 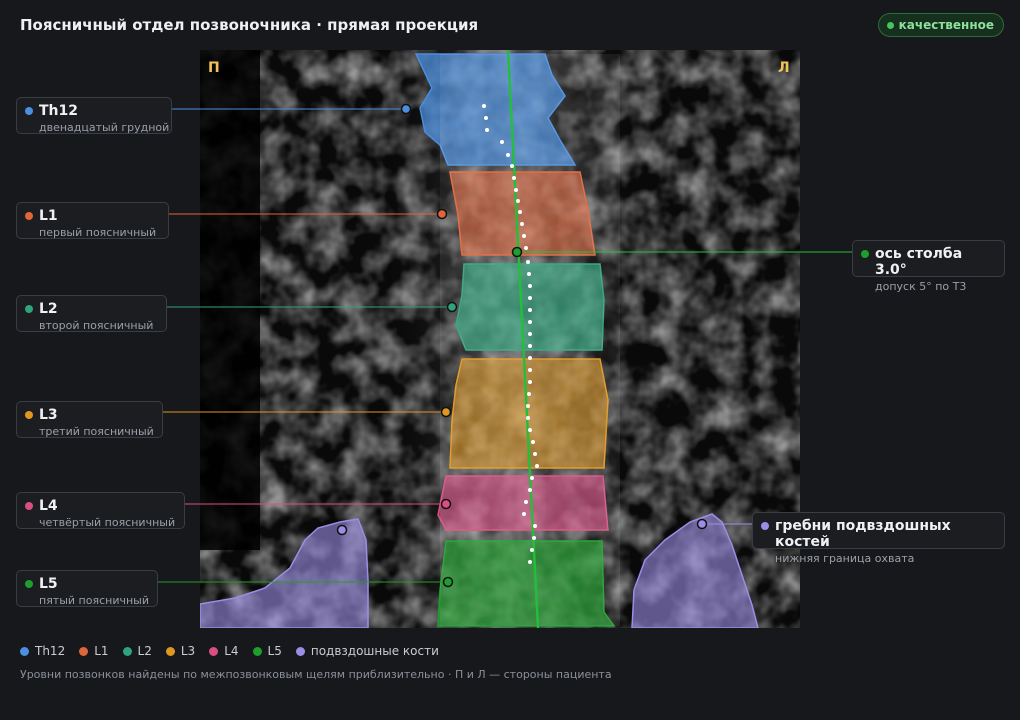 What do you see at coordinates (58, 111) in the screenshot?
I see `label-th12-name: Th12` at bounding box center [58, 111].